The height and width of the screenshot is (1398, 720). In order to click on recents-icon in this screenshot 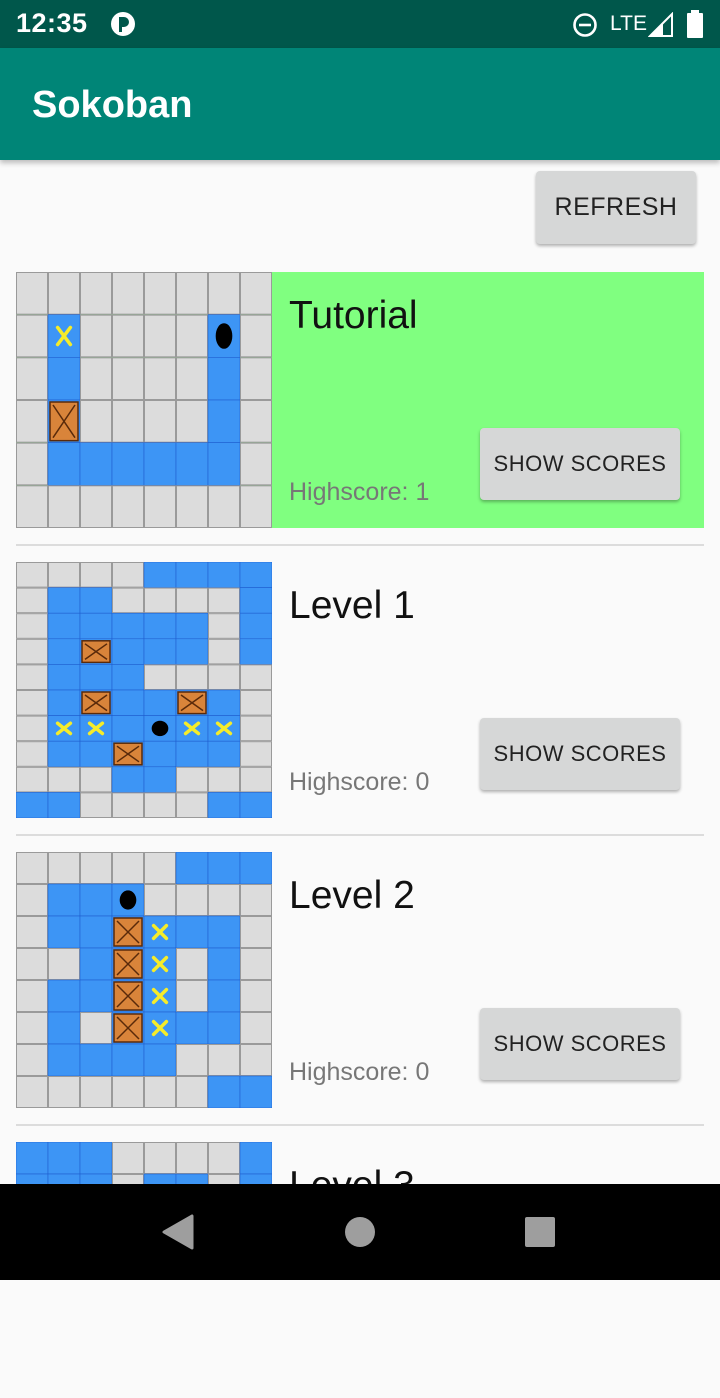, I will do `click(540, 1232)`.